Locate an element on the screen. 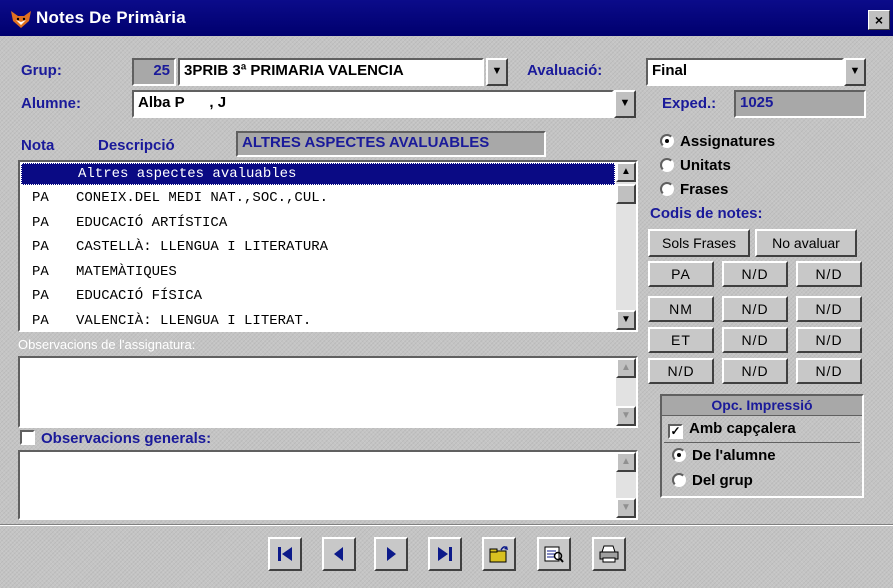 This screenshot has width=893, height=588. last-record-button is located at coordinates (445, 554).